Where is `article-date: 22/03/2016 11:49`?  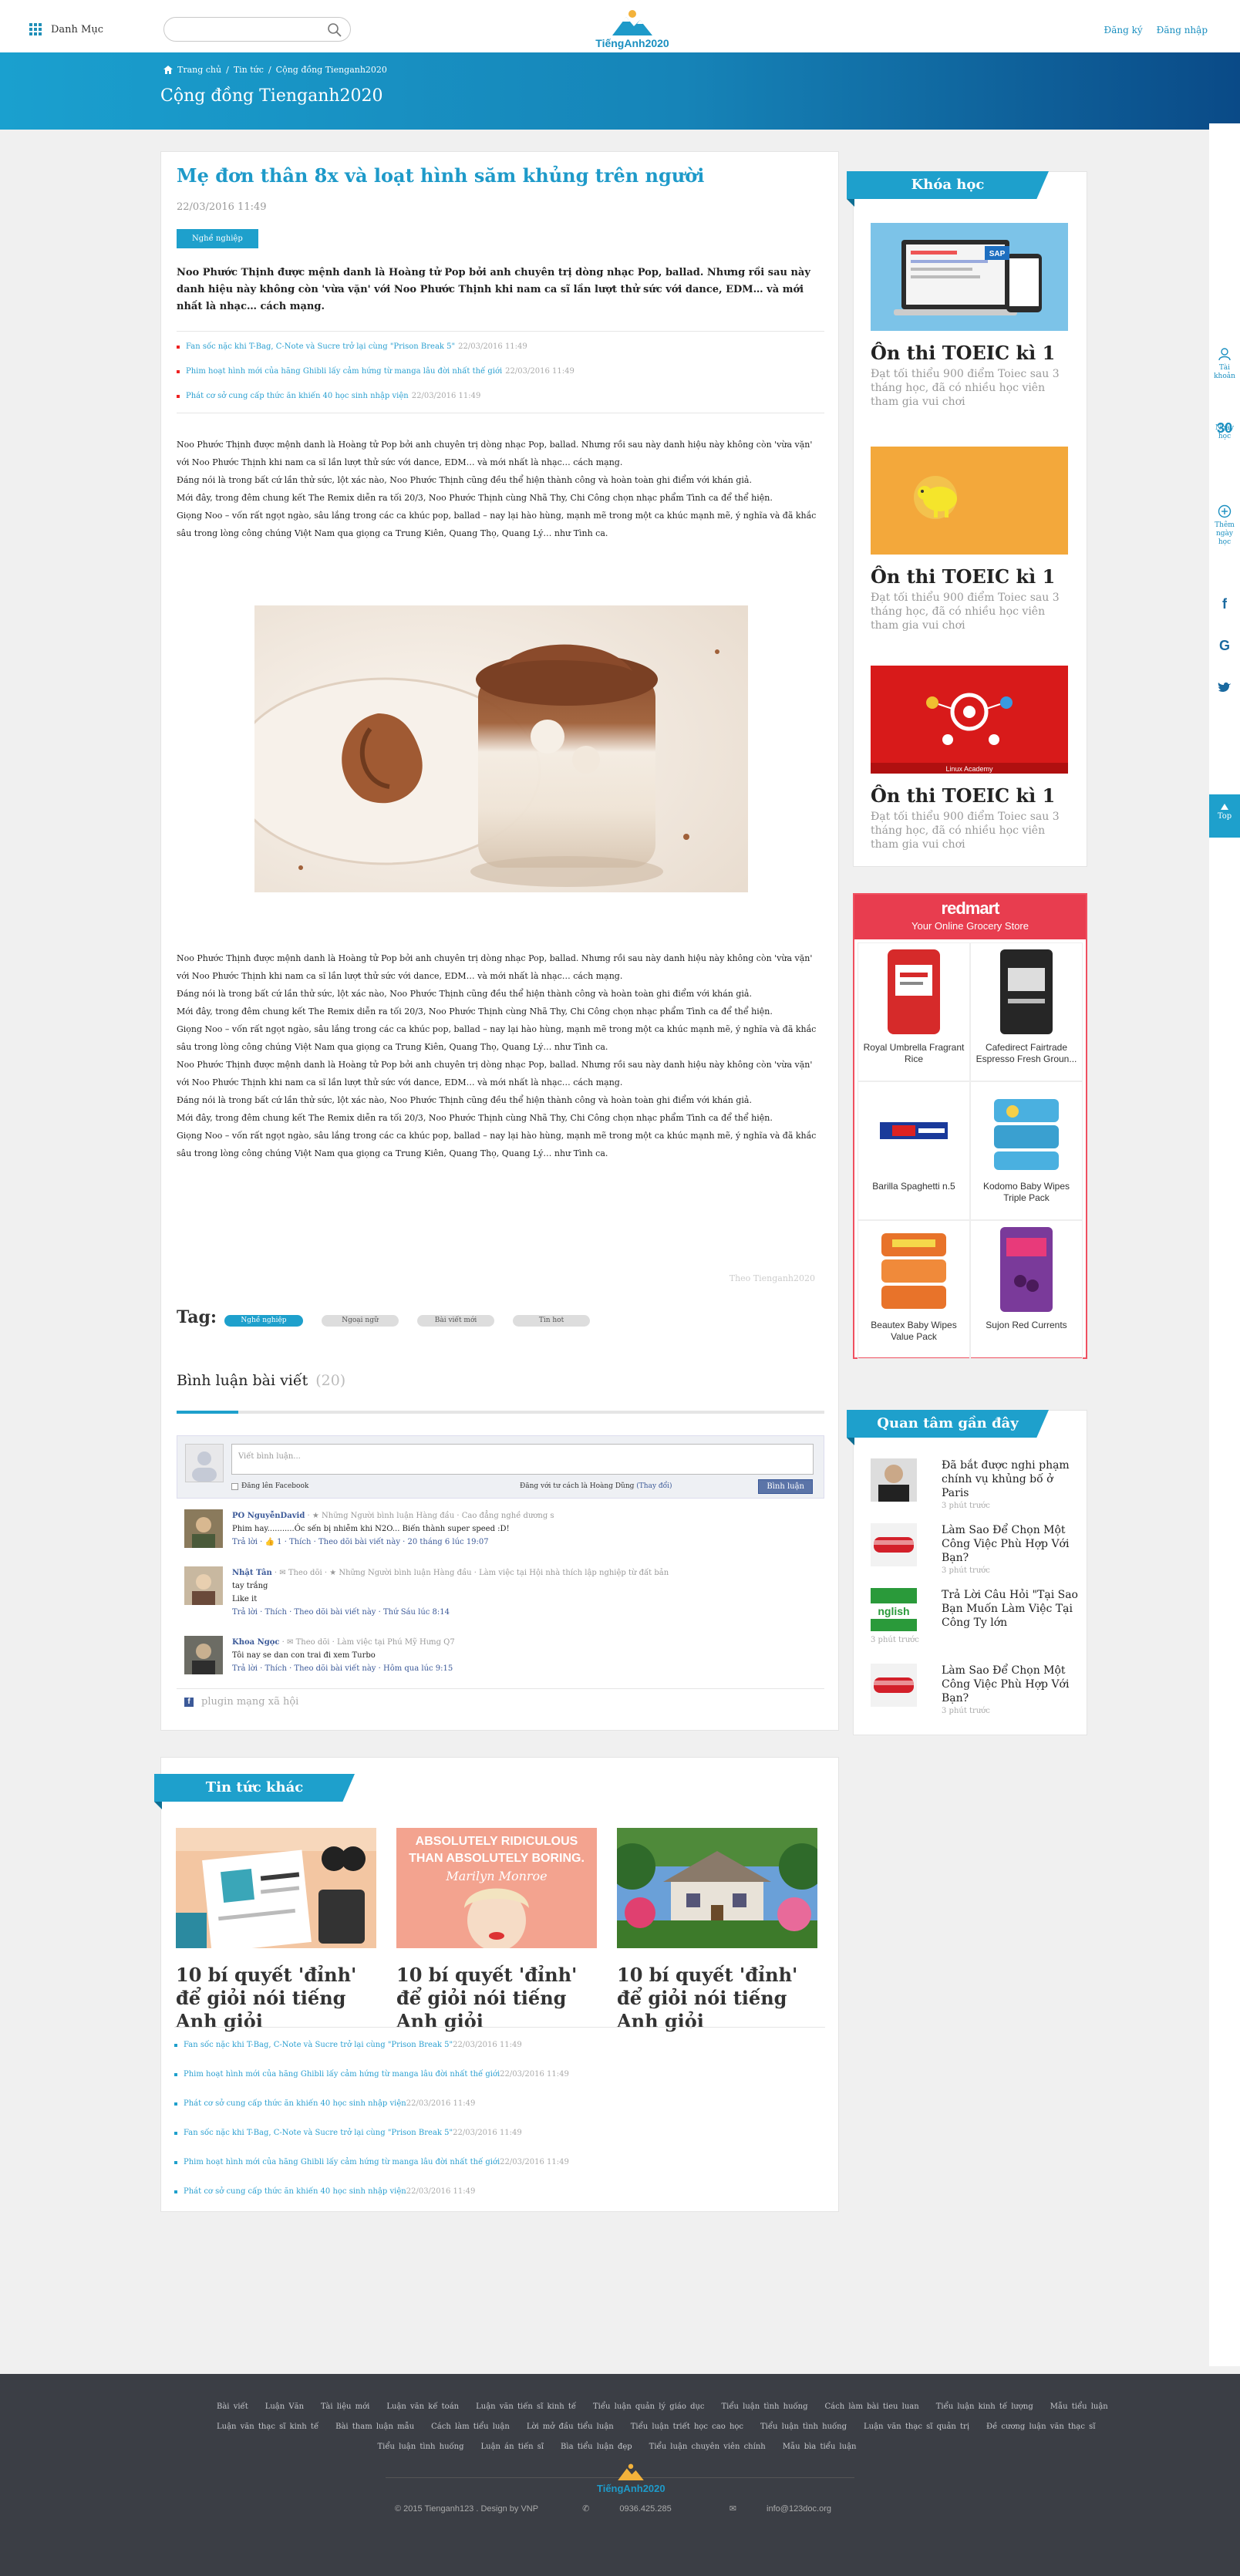 article-date: 22/03/2016 11:49 is located at coordinates (222, 207).